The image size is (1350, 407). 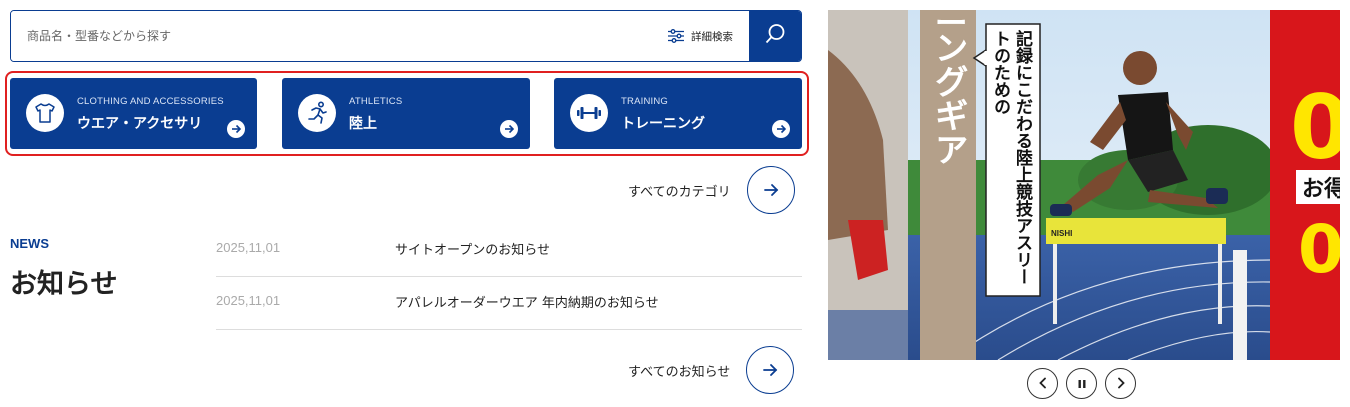 I want to click on category-label: 陸上, so click(x=363, y=124).